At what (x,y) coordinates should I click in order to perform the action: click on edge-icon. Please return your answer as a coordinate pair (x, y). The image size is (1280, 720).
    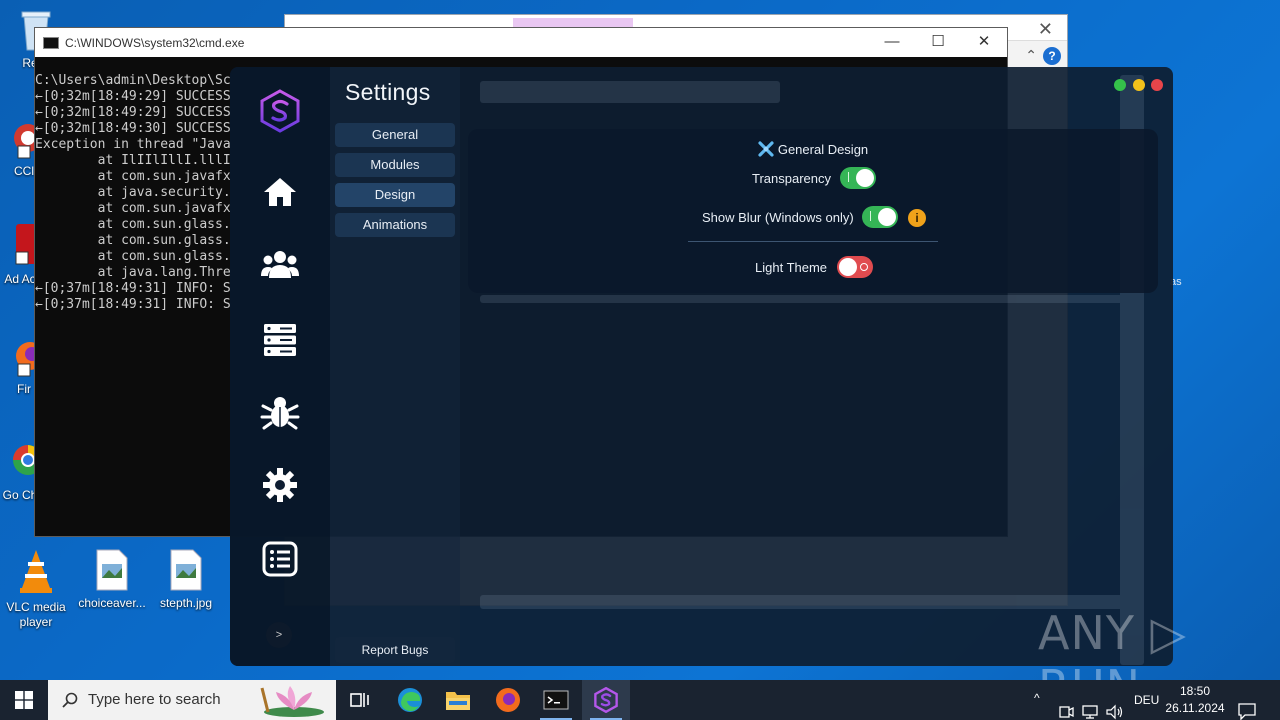
    Looking at the image, I should click on (410, 700).